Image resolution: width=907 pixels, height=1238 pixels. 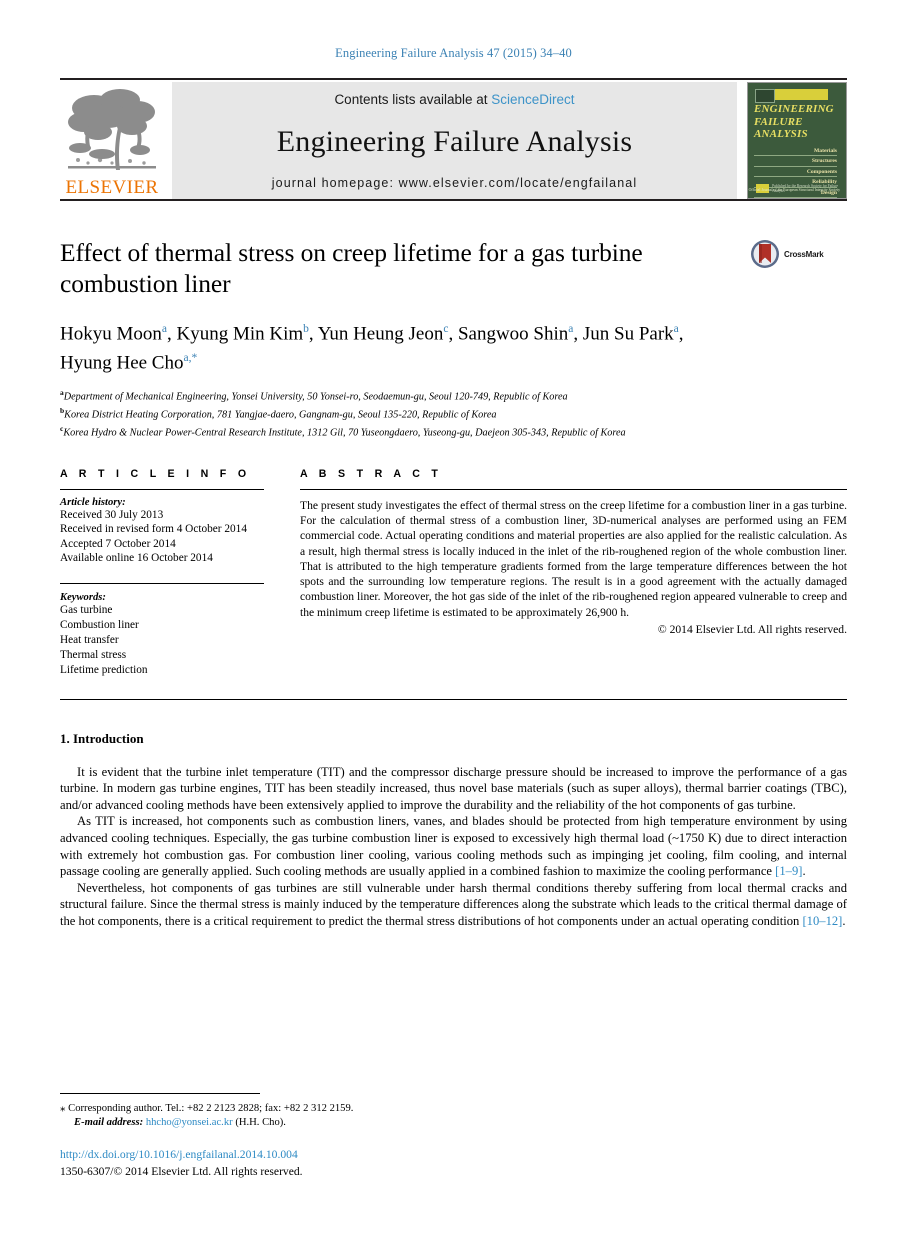 What do you see at coordinates (162, 640) in the screenshot?
I see `keyword-item: Heat transfer` at bounding box center [162, 640].